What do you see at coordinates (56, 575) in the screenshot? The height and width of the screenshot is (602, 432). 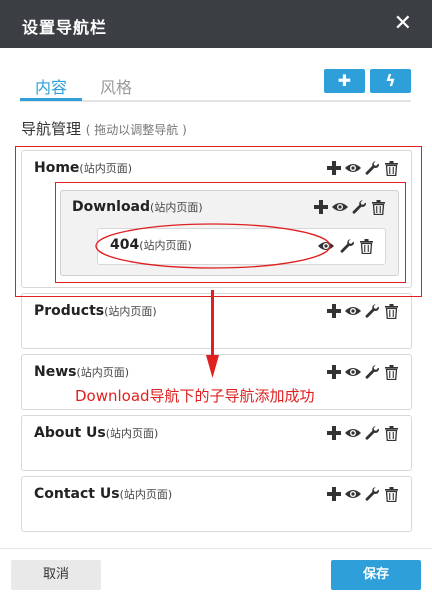 I see `cancel-button: 取消` at bounding box center [56, 575].